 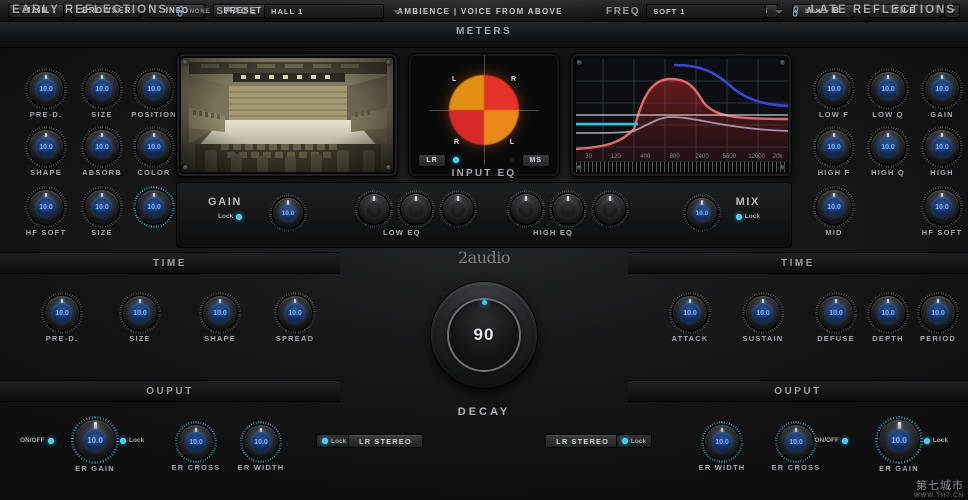 I want to click on meter-lr-led, so click(x=456, y=160).